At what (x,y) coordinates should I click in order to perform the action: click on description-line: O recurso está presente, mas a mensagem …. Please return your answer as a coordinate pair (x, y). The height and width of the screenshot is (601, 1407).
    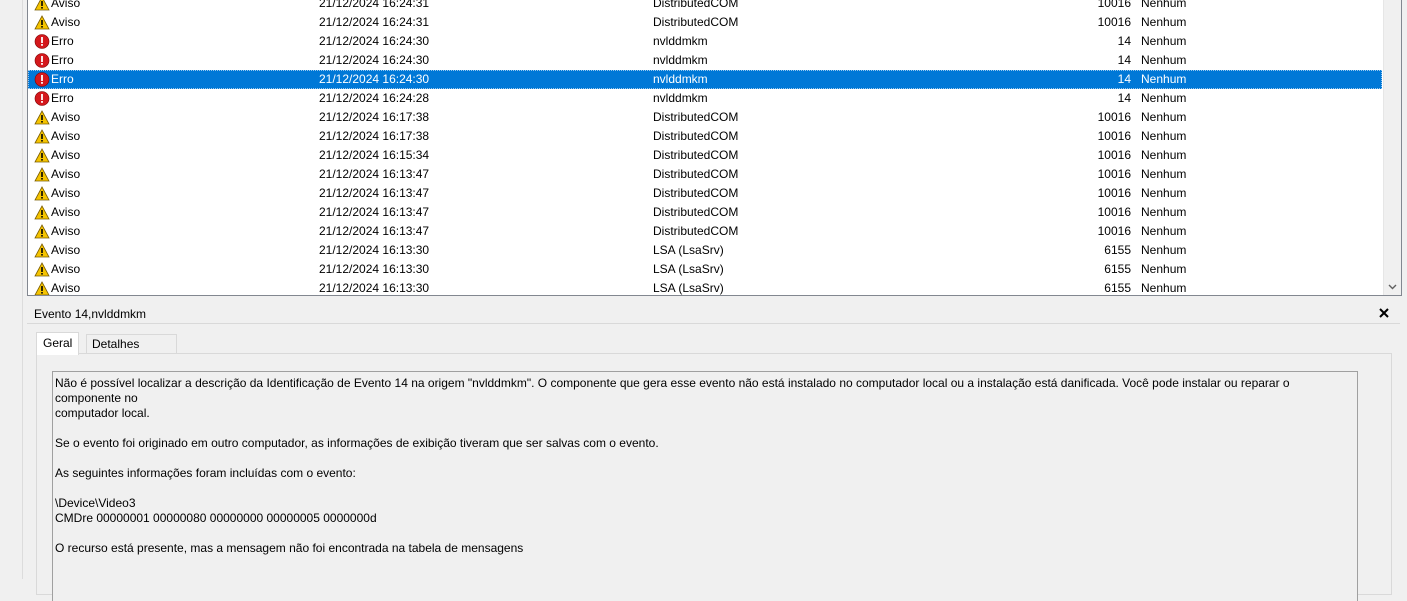
    Looking at the image, I should click on (289, 548).